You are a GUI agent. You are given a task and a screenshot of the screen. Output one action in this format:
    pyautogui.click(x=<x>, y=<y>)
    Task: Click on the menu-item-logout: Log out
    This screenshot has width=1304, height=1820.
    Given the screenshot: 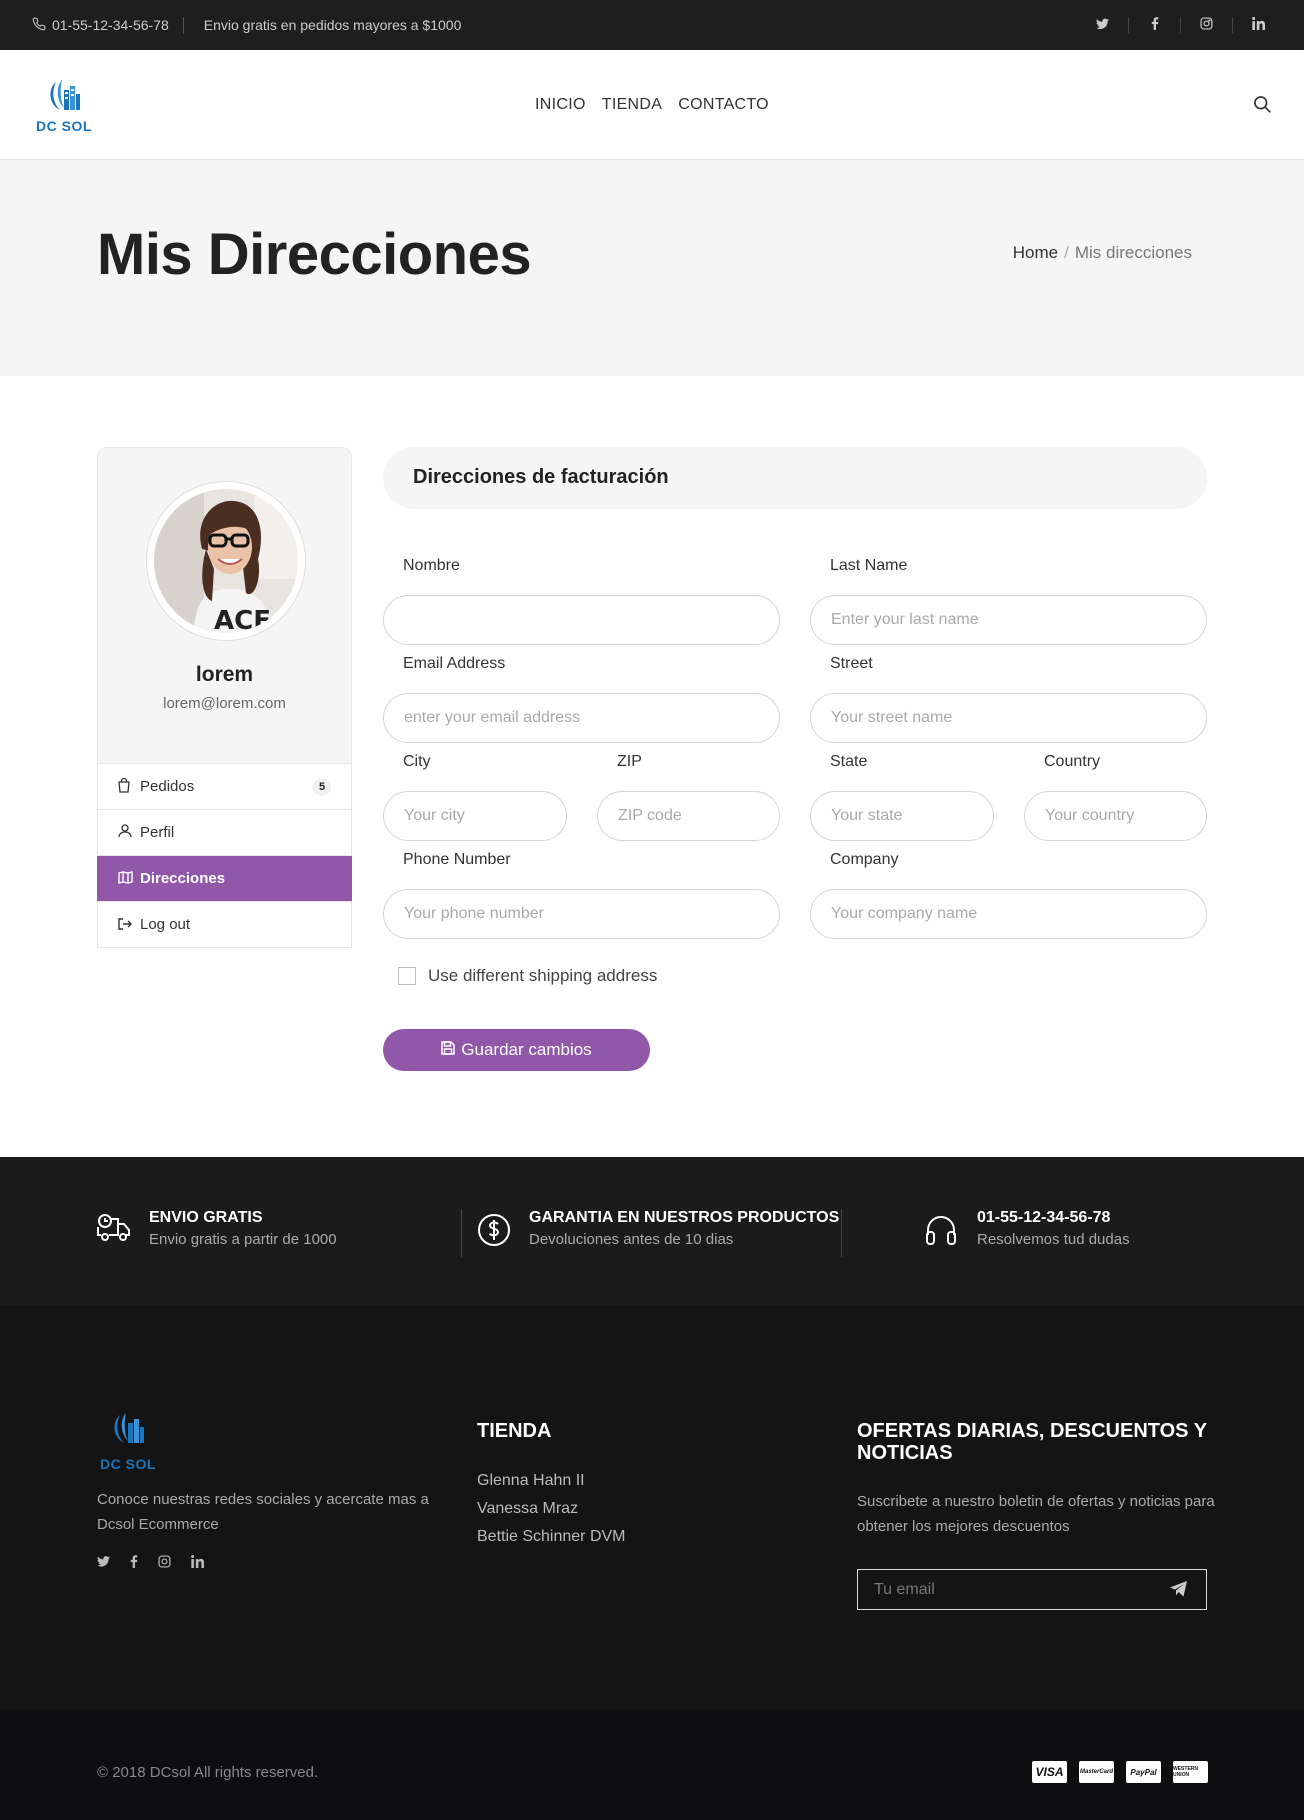 What is the action you would take?
    pyautogui.click(x=224, y=925)
    